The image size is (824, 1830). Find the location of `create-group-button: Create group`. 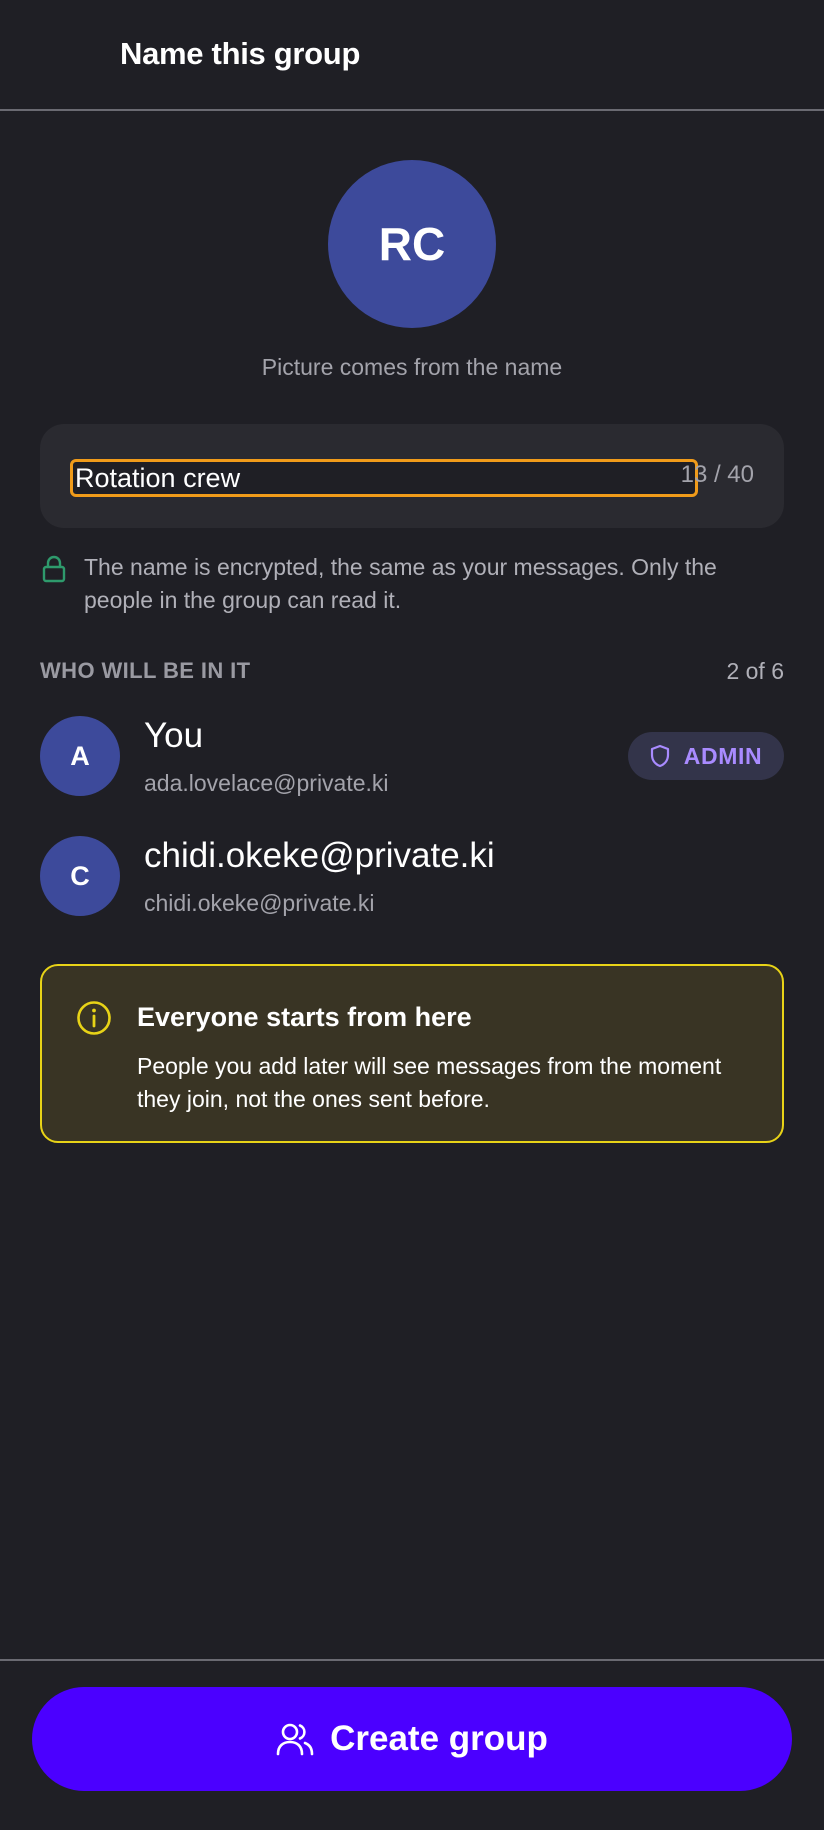

create-group-button: Create group is located at coordinates (412, 1739).